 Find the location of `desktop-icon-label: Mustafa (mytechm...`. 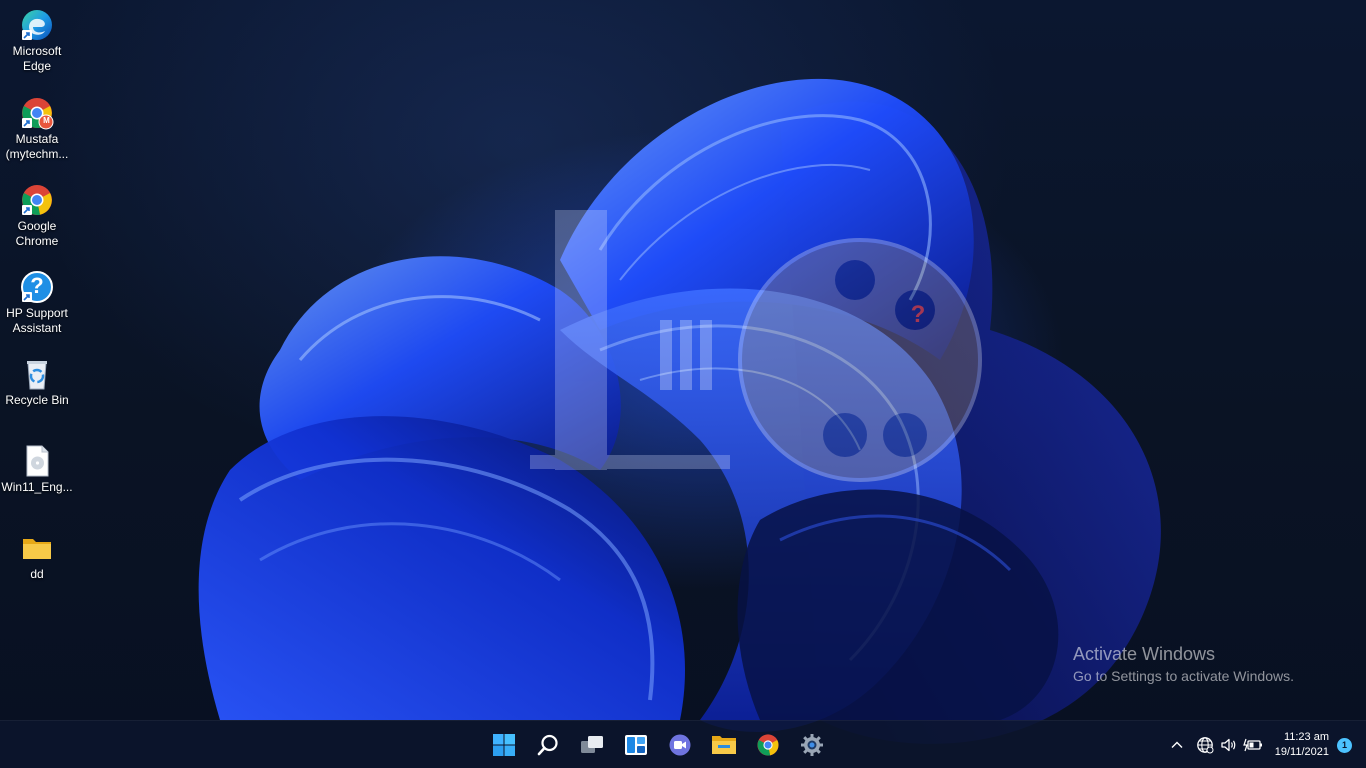

desktop-icon-label: Mustafa (mytechm... is located at coordinates (37, 146).